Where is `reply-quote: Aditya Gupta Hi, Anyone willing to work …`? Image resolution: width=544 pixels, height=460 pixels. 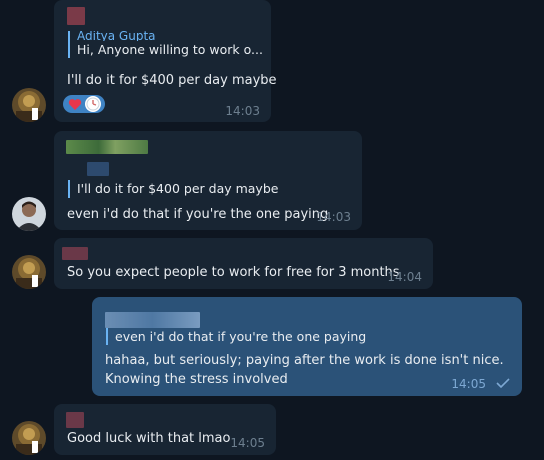 reply-quote: Aditya Gupta Hi, Anyone willing to work … is located at coordinates (165, 44).